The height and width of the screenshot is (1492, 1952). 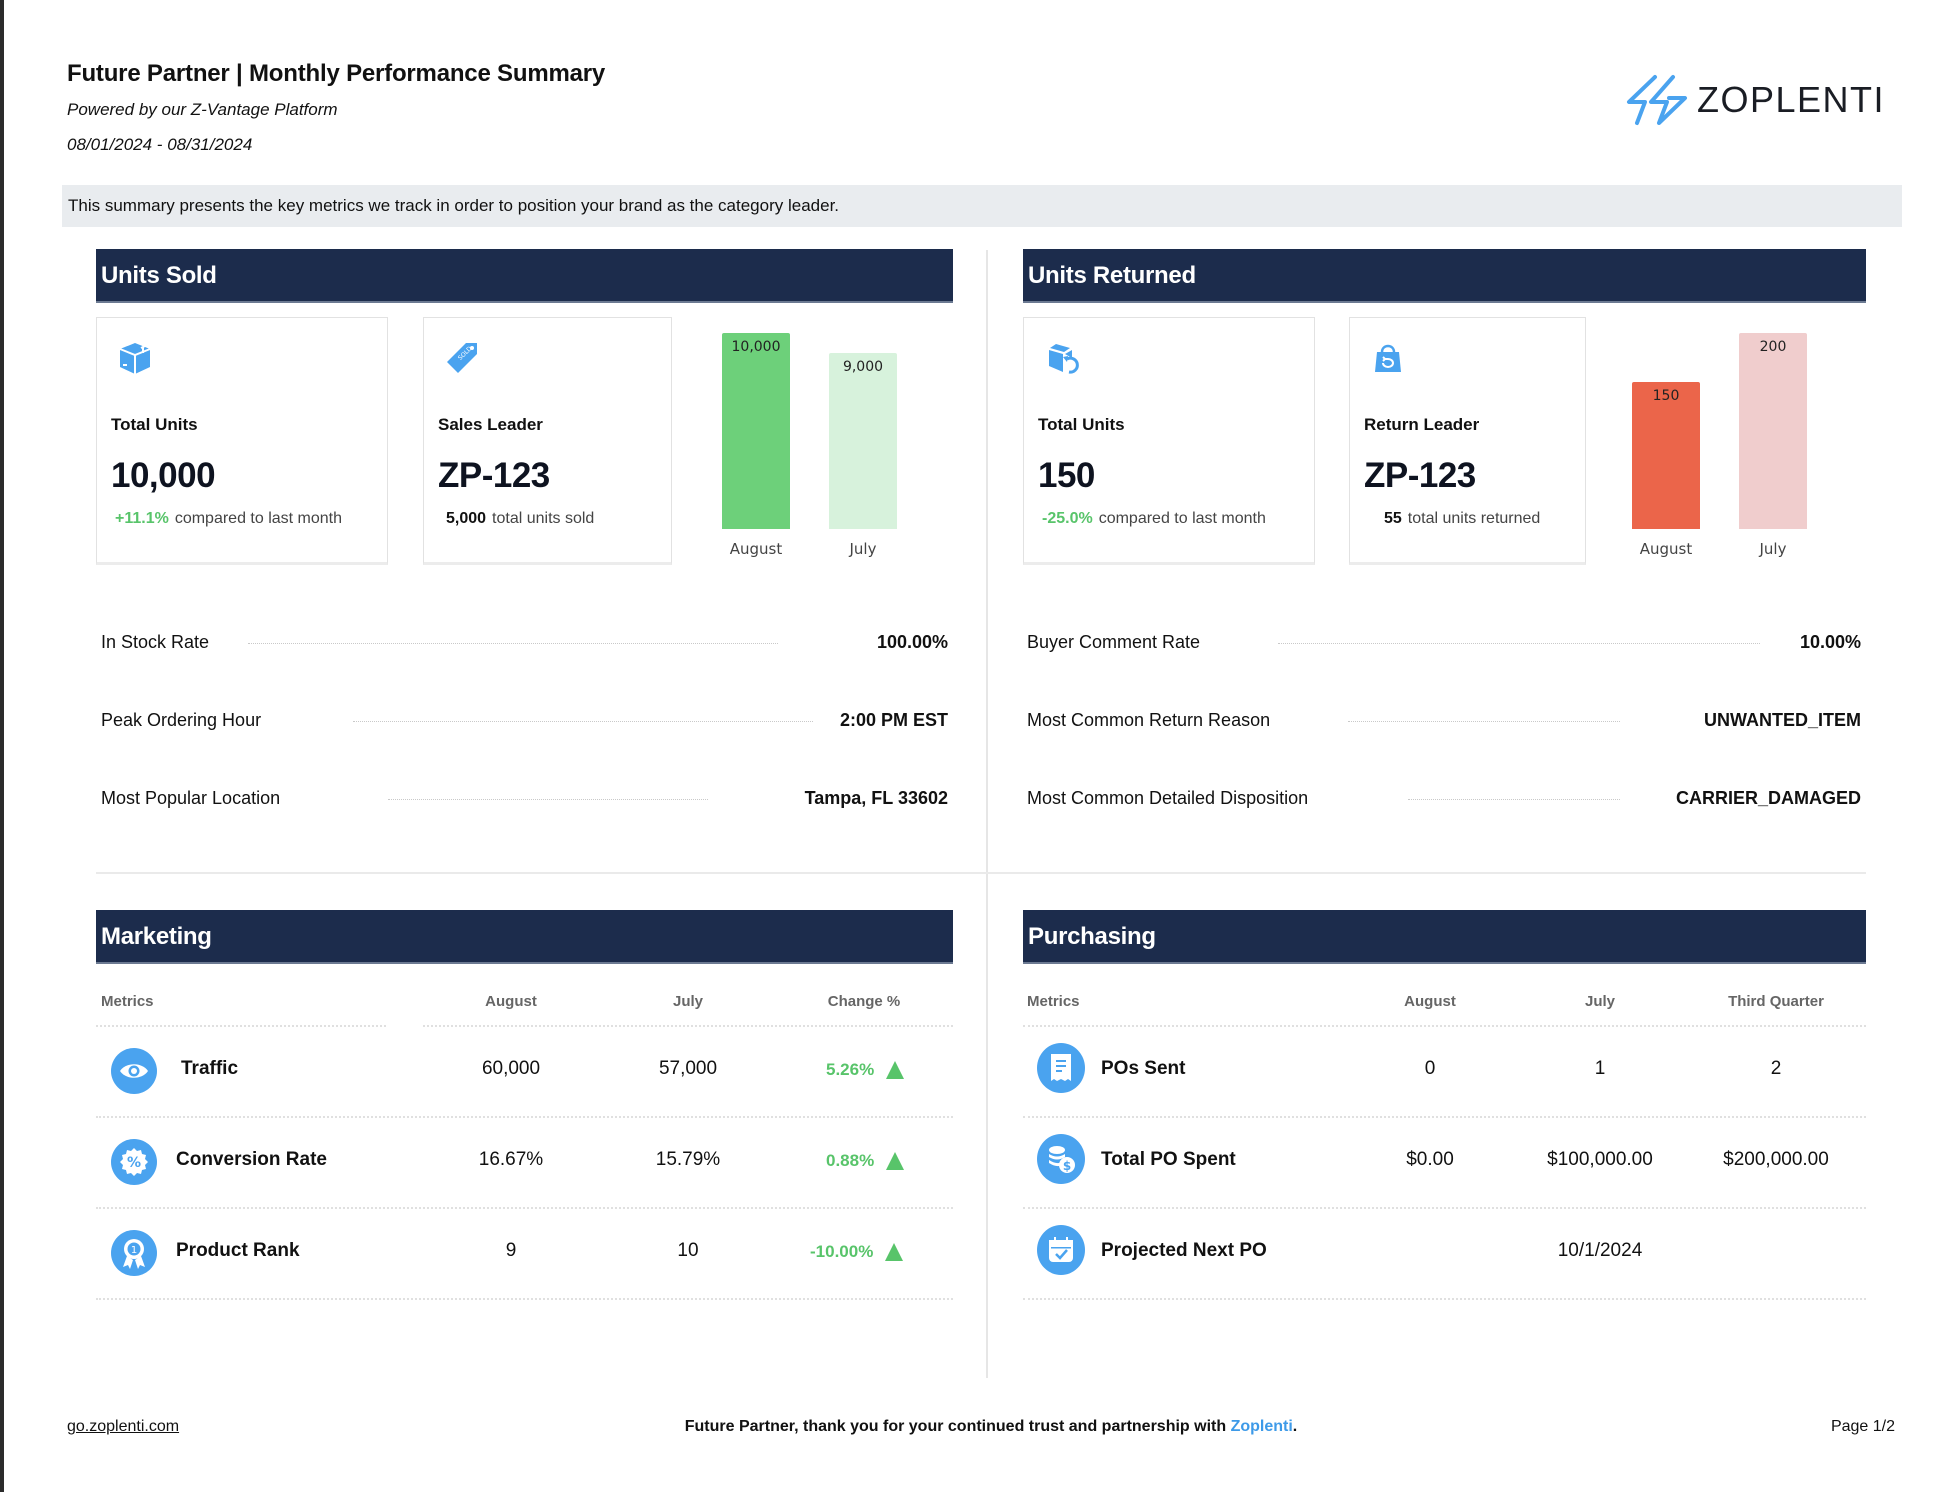 I want to click on metric-name: Total PO Spent, so click(x=1168, y=1159).